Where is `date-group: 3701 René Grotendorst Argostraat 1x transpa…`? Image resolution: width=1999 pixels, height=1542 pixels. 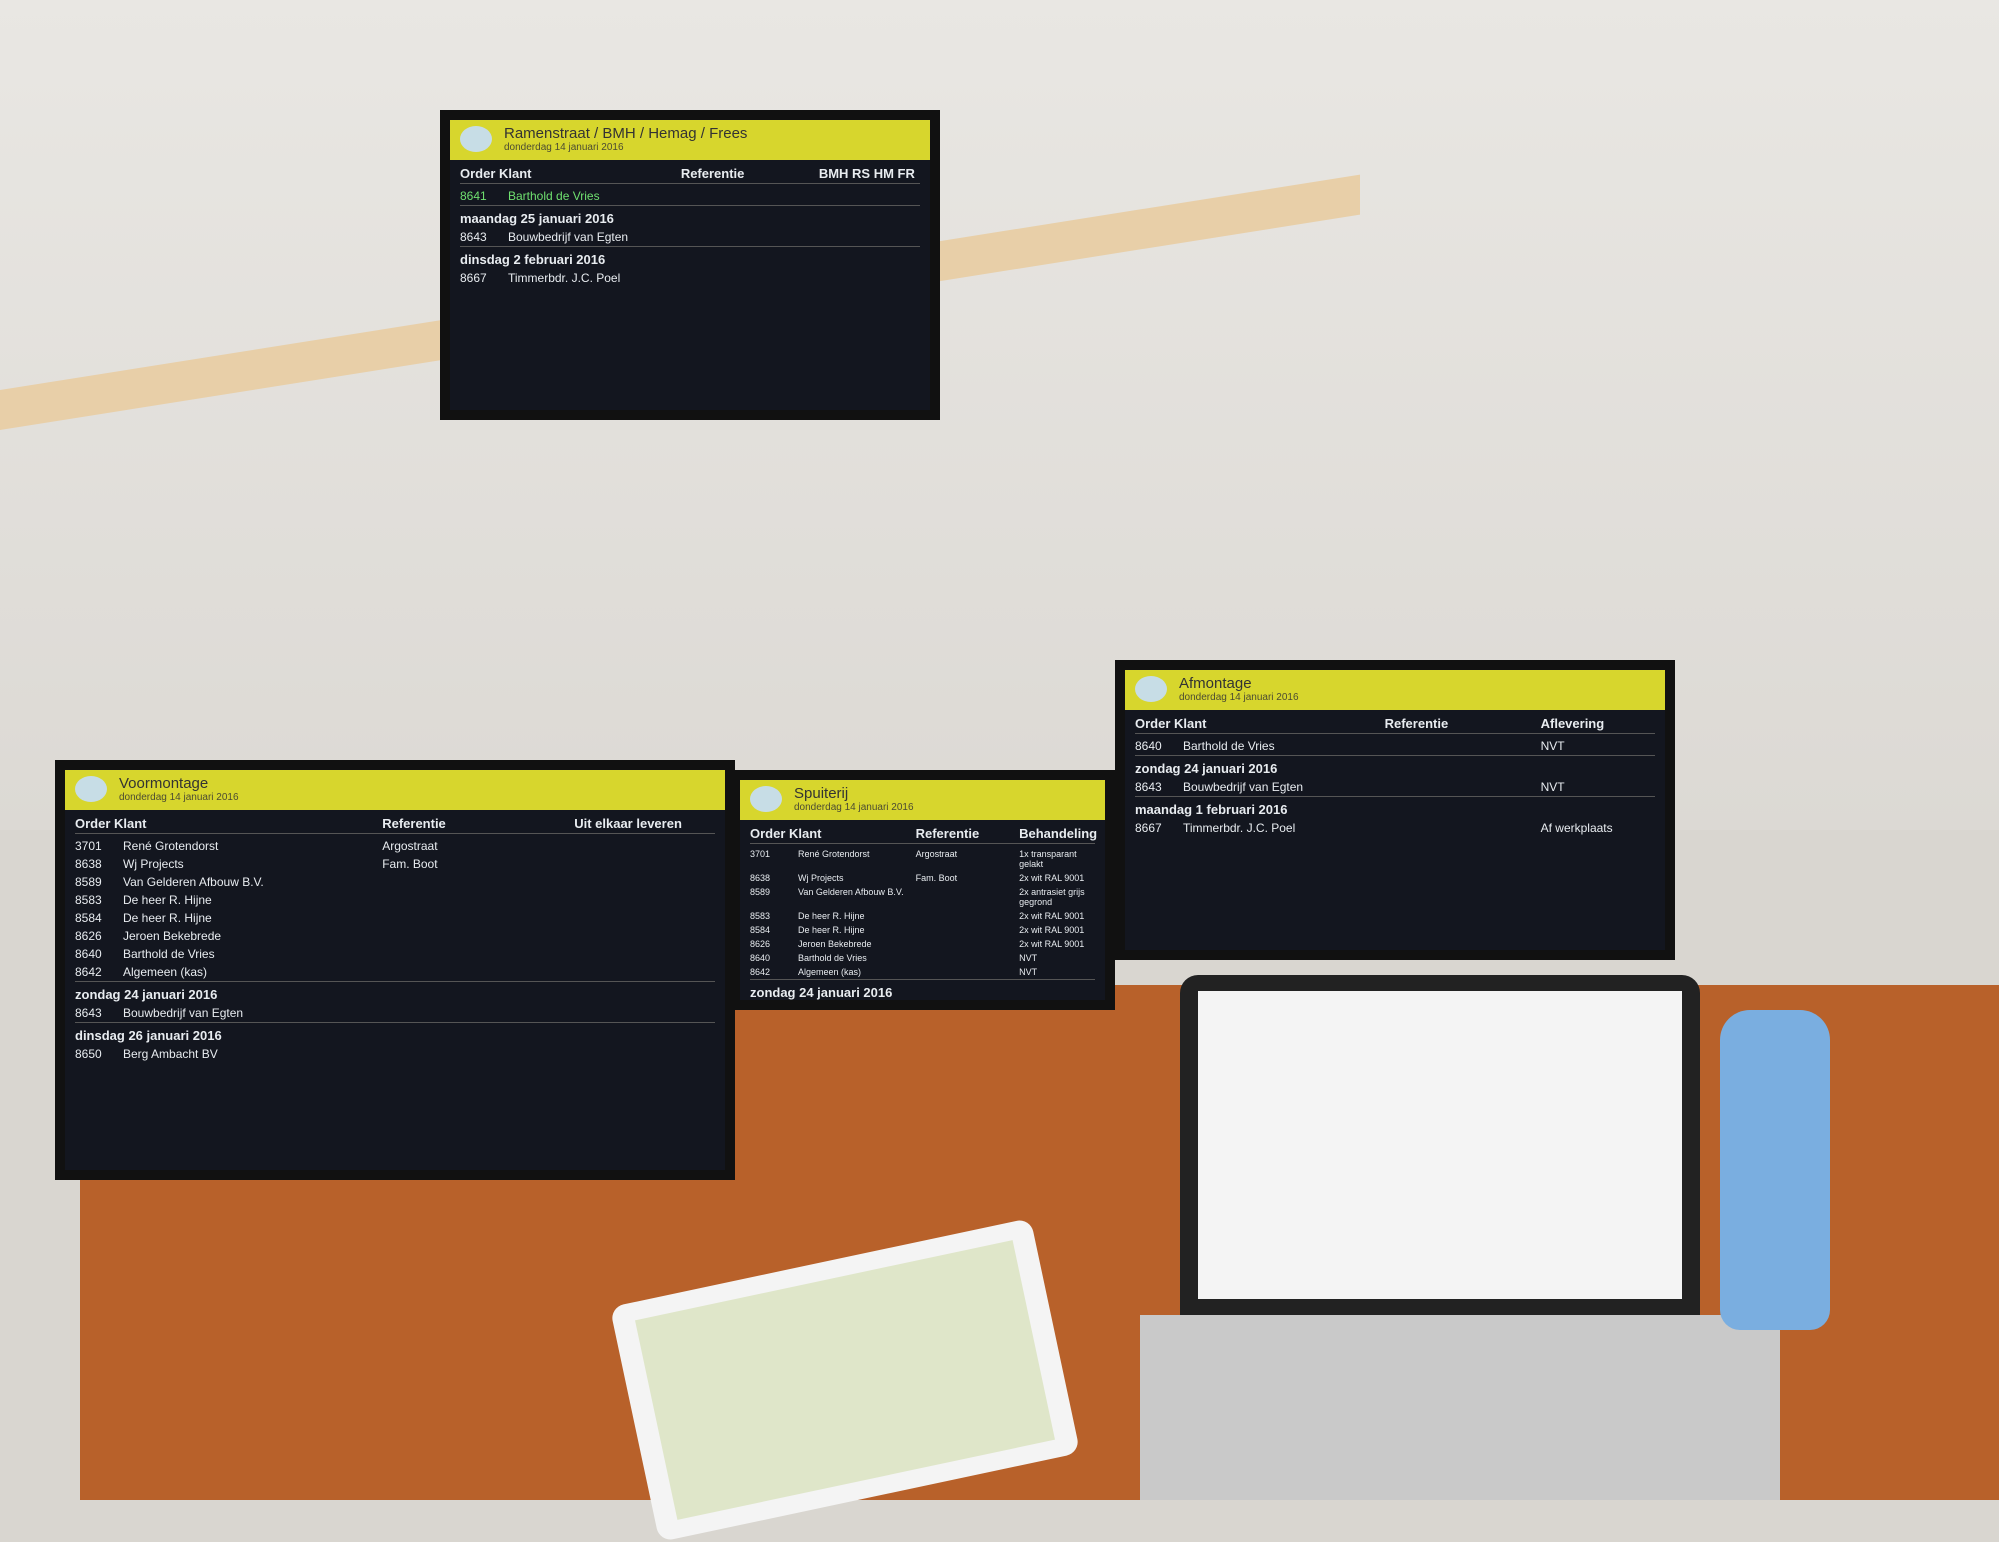
date-group: 3701 René Grotendorst Argostraat 1x transpa… is located at coordinates (922, 911).